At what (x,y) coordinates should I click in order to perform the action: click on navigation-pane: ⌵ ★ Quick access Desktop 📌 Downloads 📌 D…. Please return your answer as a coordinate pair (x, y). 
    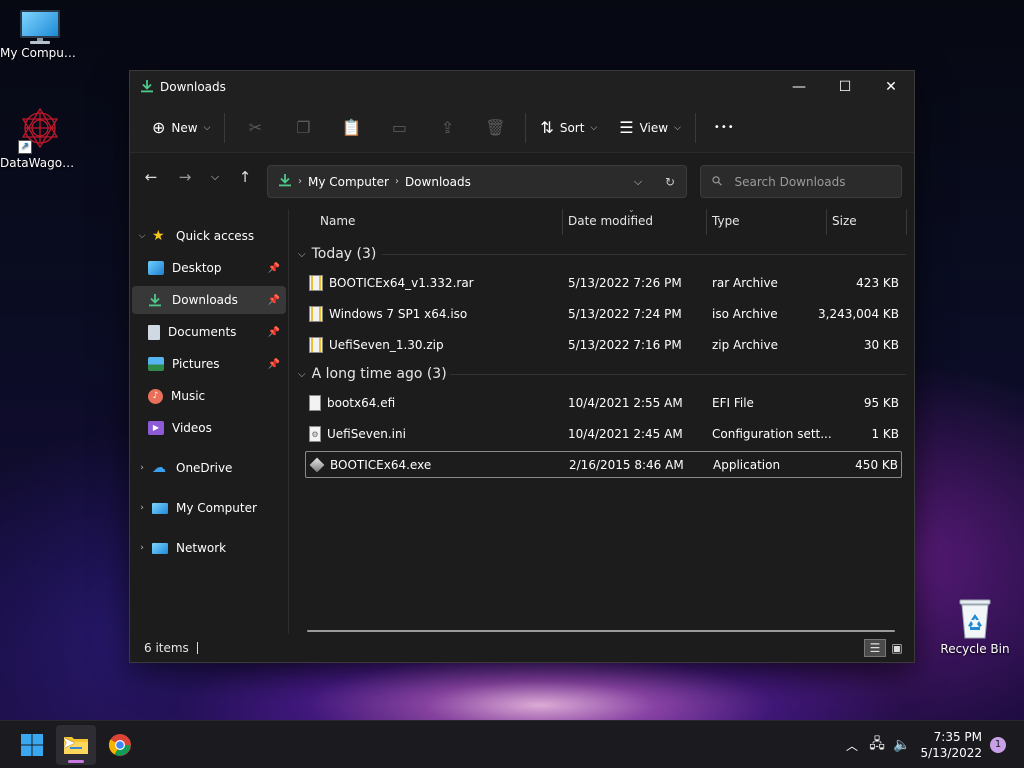
    Looking at the image, I should click on (209, 416).